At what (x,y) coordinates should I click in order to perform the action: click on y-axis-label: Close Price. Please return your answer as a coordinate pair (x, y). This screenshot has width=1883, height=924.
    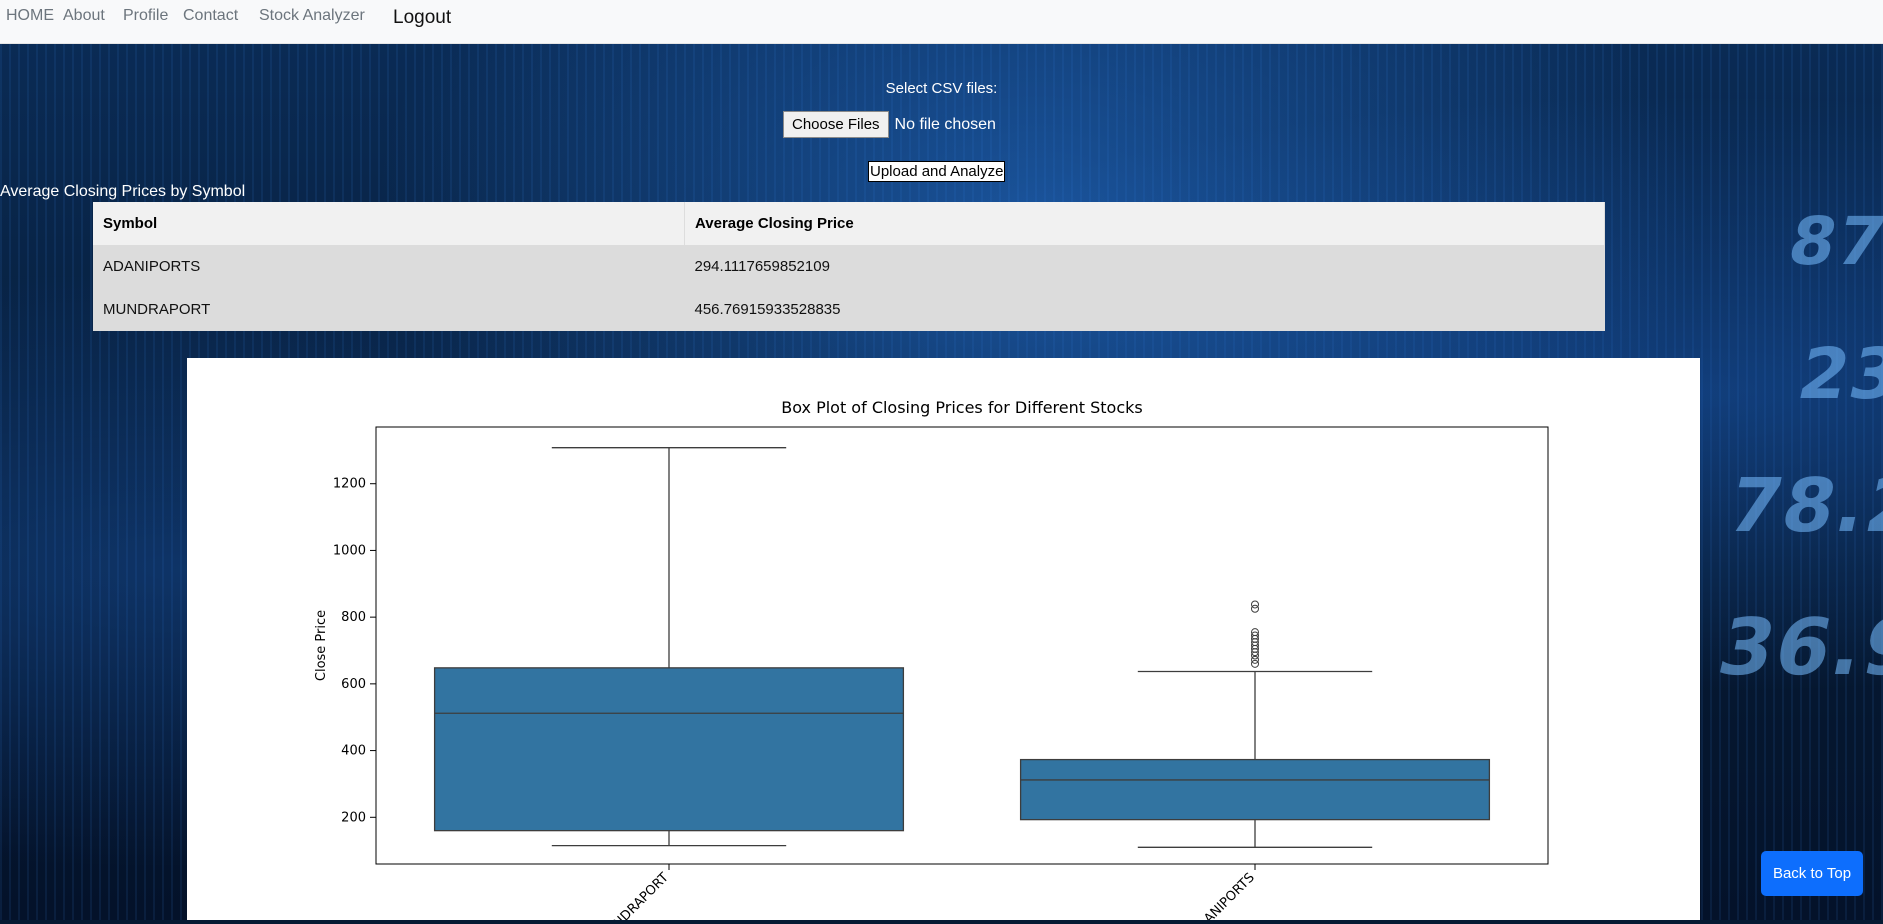
    Looking at the image, I should click on (321, 645).